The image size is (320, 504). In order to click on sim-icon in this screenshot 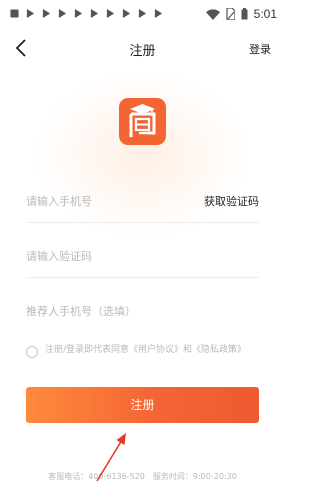, I will do `click(230, 14)`.